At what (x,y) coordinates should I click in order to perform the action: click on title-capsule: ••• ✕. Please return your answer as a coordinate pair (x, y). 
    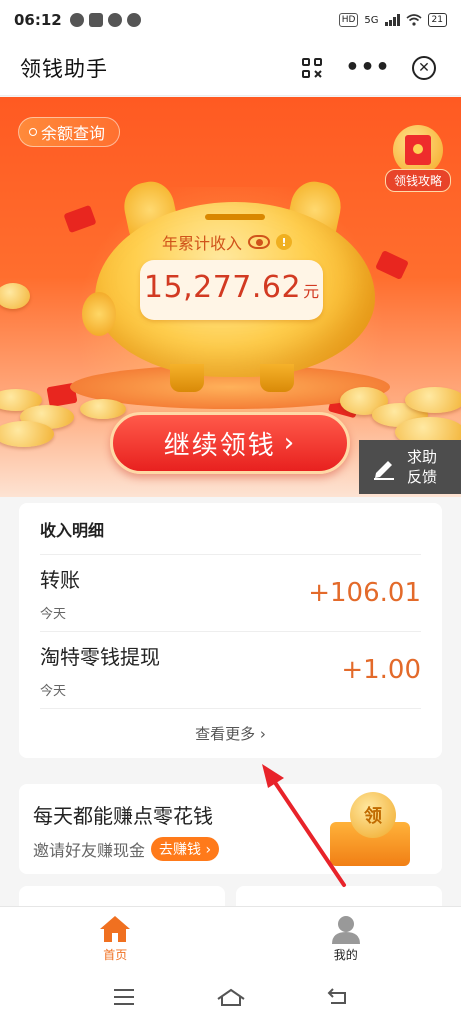
    Looking at the image, I should click on (368, 68).